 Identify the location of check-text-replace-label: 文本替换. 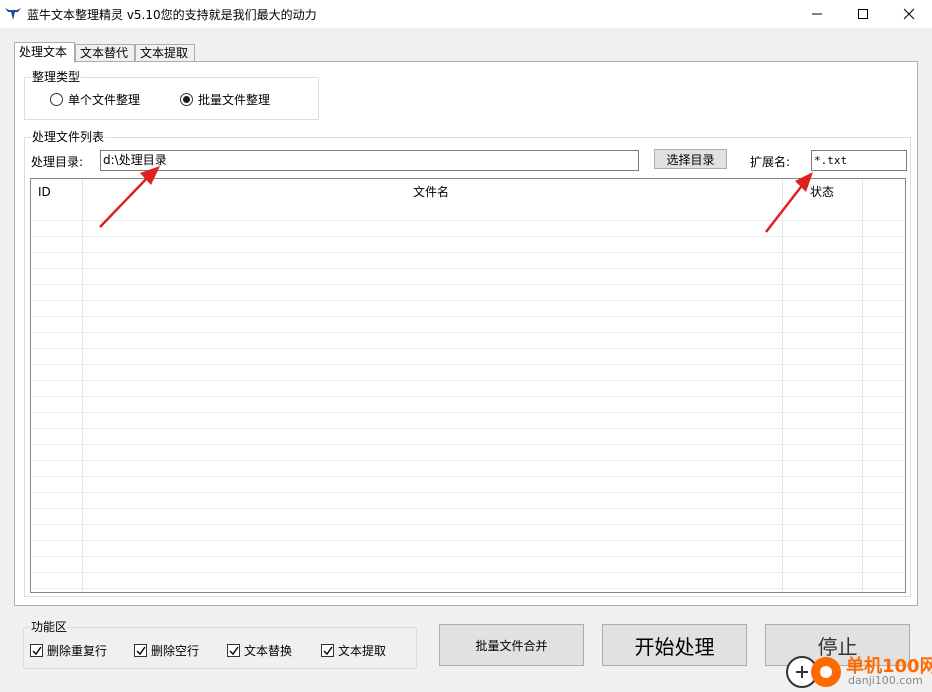
(268, 651).